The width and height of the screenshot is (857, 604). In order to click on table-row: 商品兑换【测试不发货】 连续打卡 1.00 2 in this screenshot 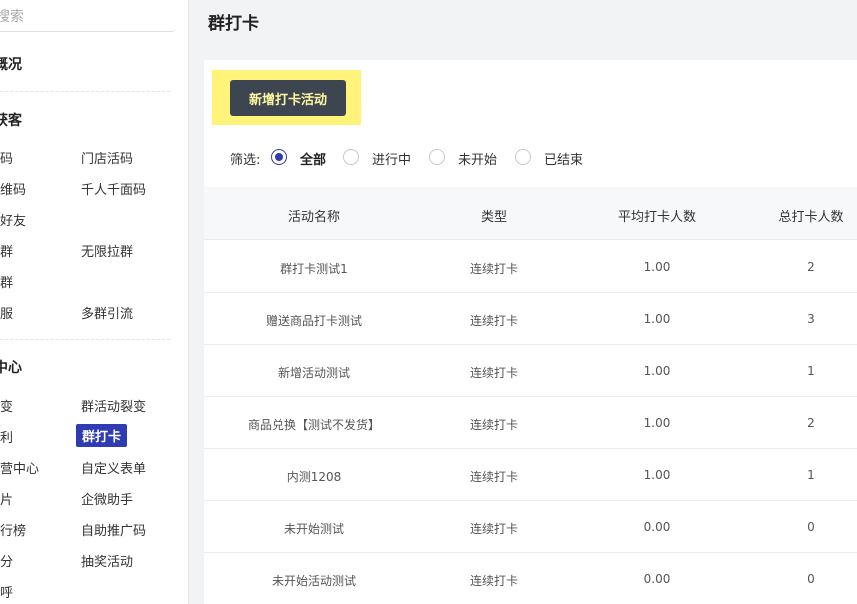, I will do `click(530, 423)`.